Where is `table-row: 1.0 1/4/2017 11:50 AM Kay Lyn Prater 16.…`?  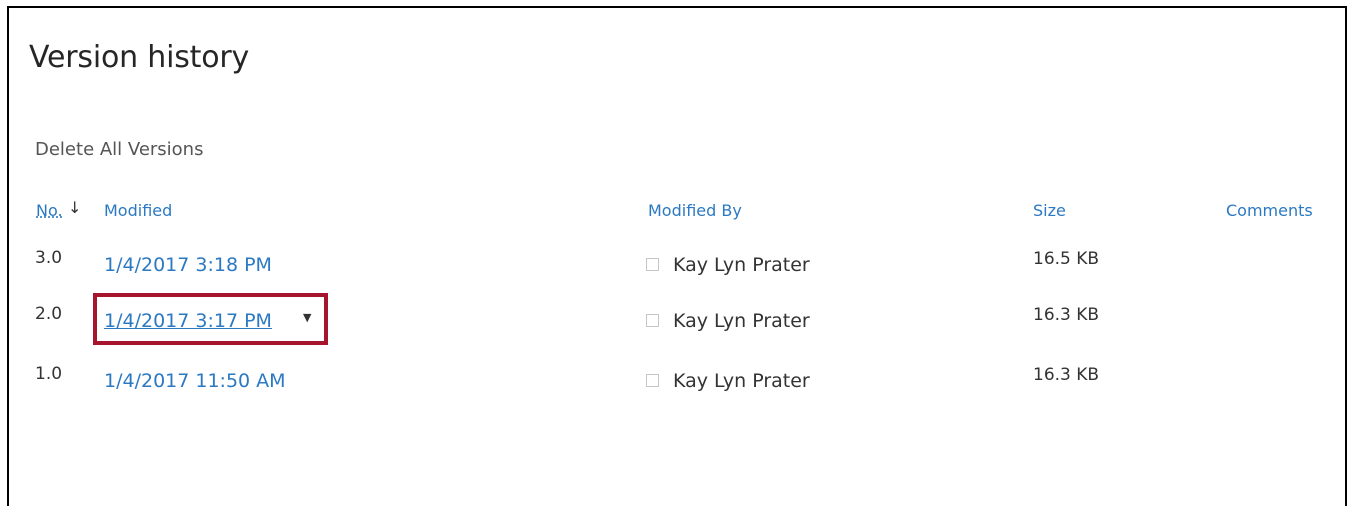
table-row: 1.0 1/4/2017 11:50 AM Kay Lyn Prater 16.… is located at coordinates (677, 385).